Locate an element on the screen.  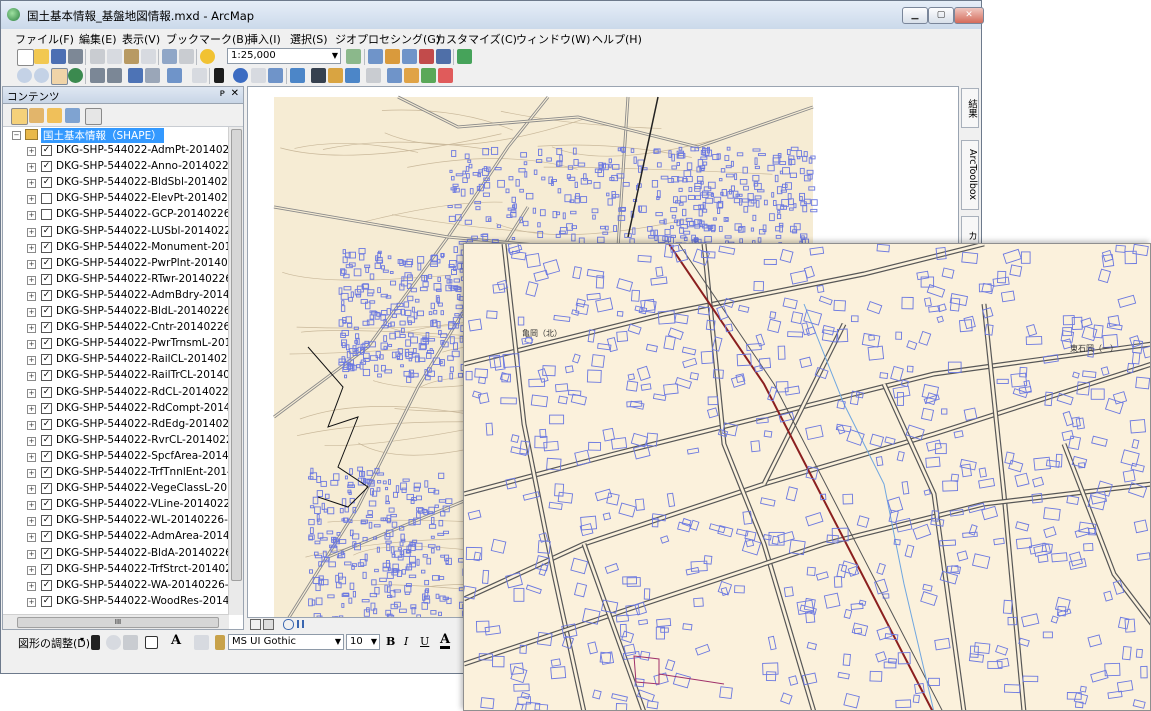
list-by-drawing-order-icon is located at coordinates (19, 116).